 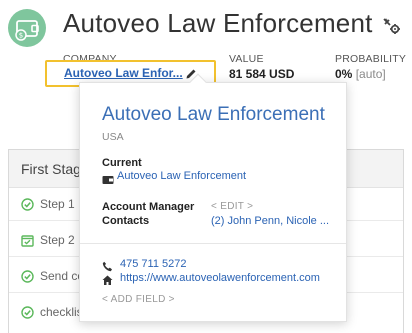 What do you see at coordinates (246, 59) in the screenshot?
I see `value-label: VALUE` at bounding box center [246, 59].